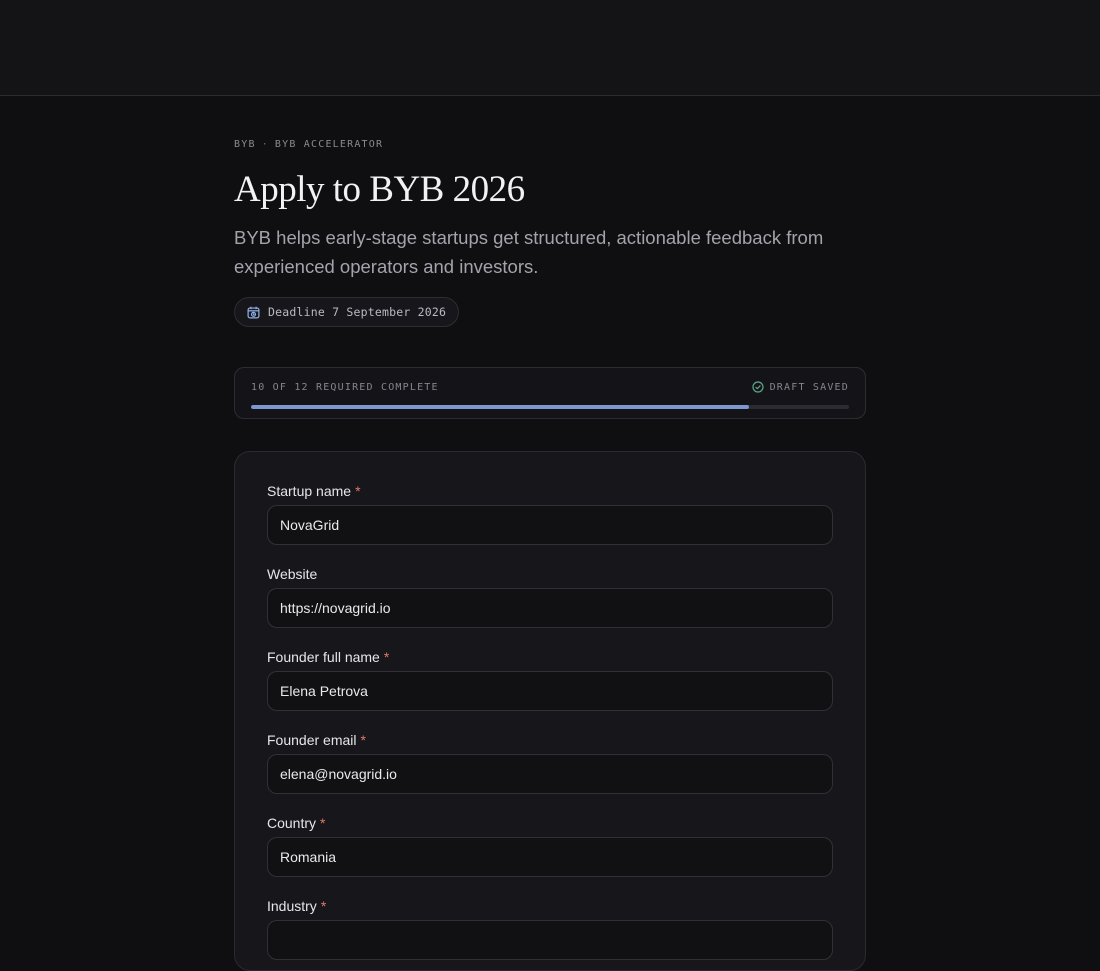 This screenshot has height=971, width=1100. What do you see at coordinates (550, 657) in the screenshot?
I see `field-label: Founder full name *` at bounding box center [550, 657].